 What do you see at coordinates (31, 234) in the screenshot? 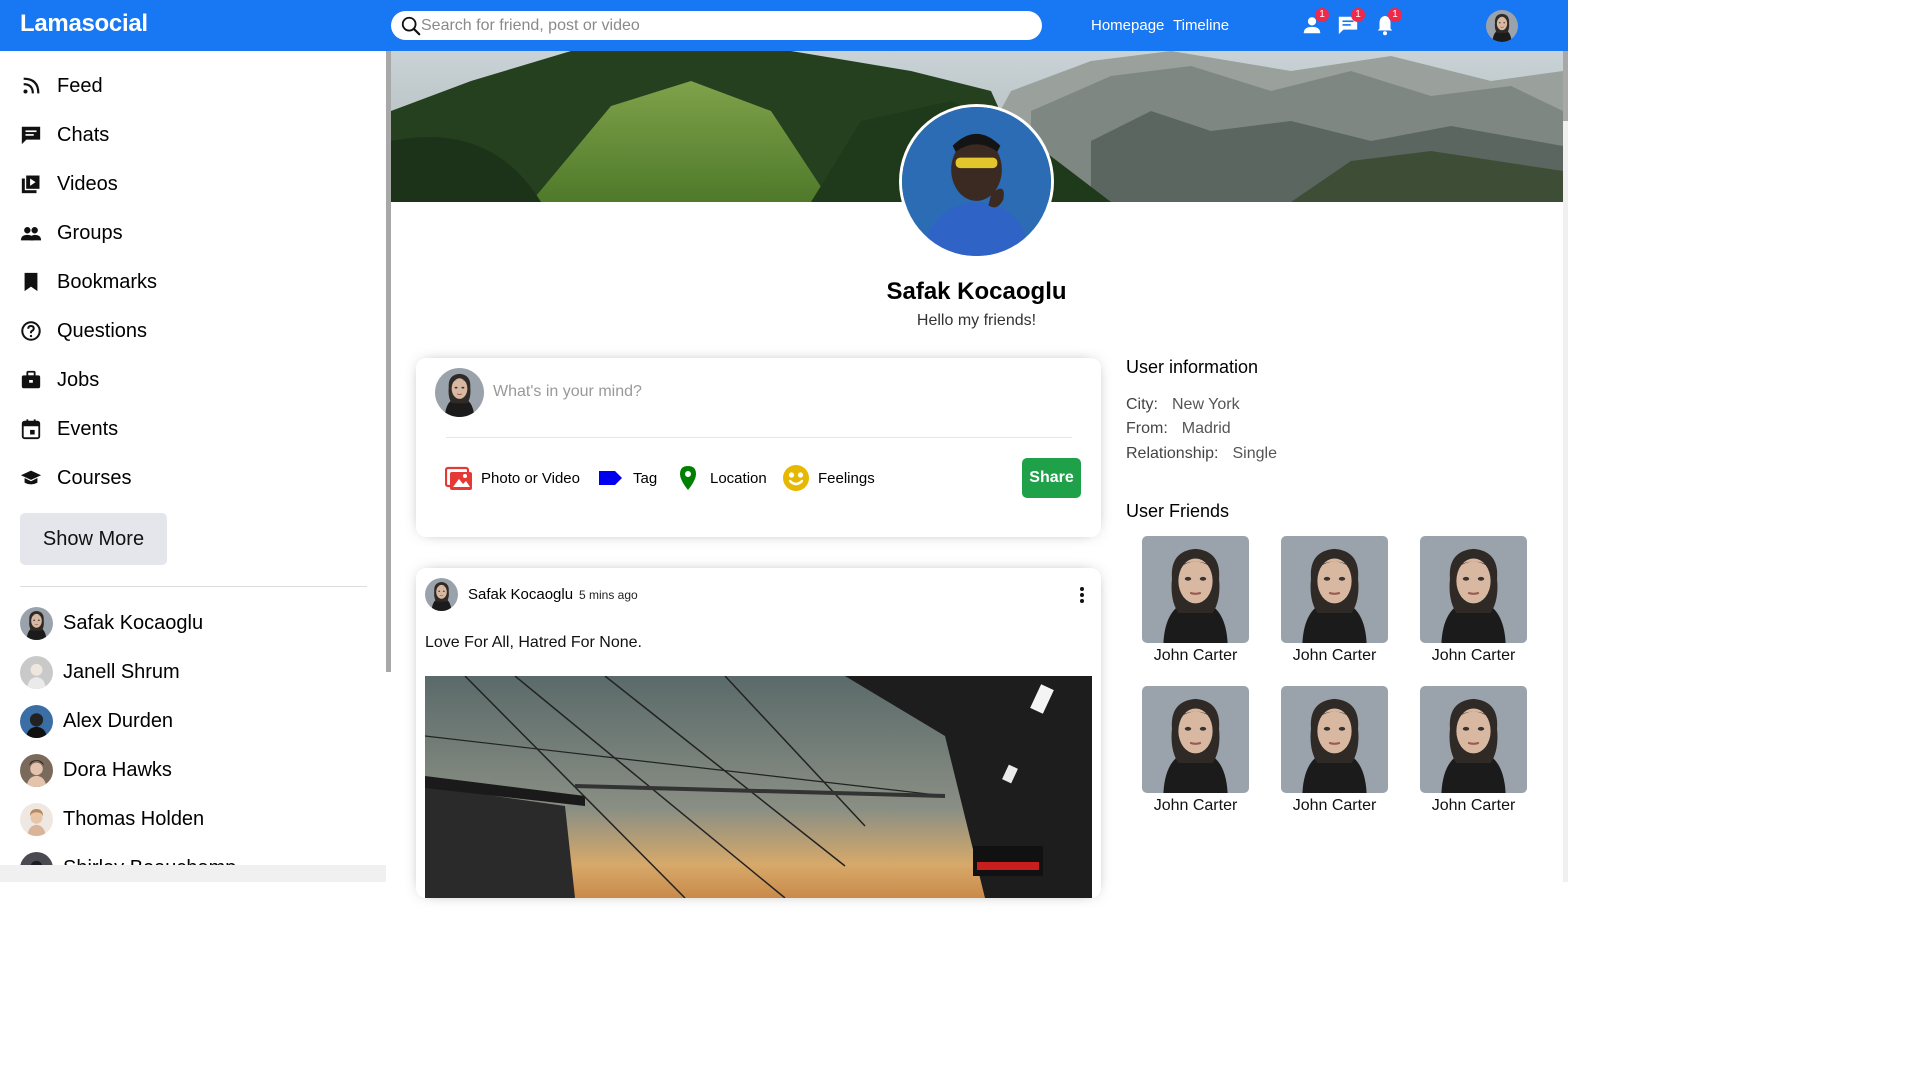
I see `group-icon` at bounding box center [31, 234].